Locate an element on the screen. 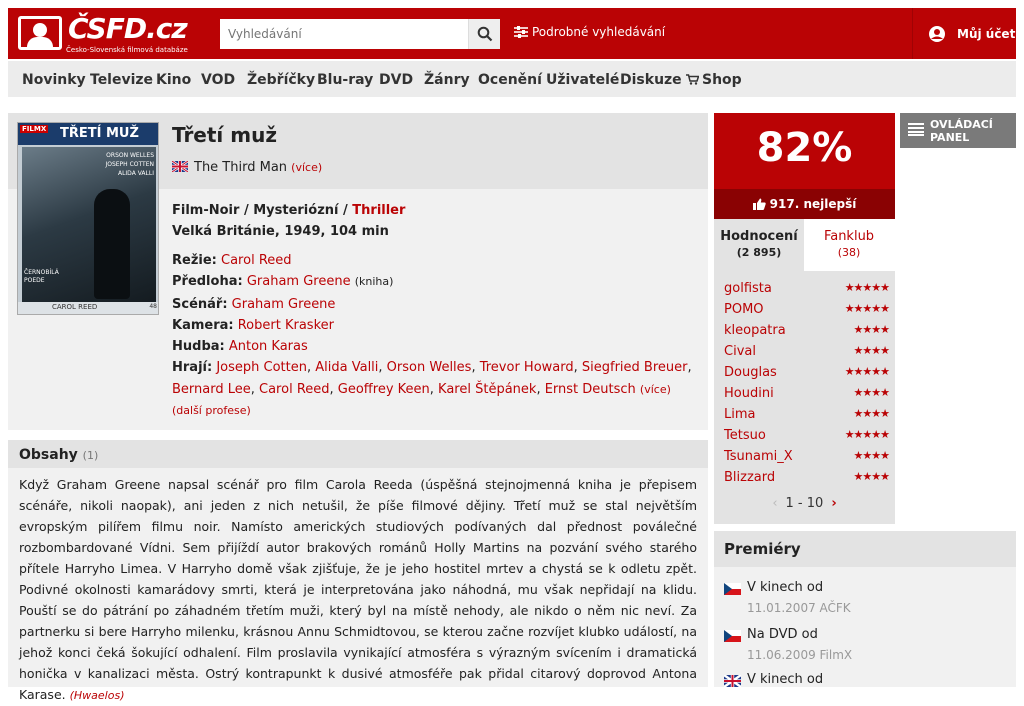 The width and height of the screenshot is (1024, 706). film-genres: Film-Noir / Mysteriózní / Thriller is located at coordinates (288, 210).